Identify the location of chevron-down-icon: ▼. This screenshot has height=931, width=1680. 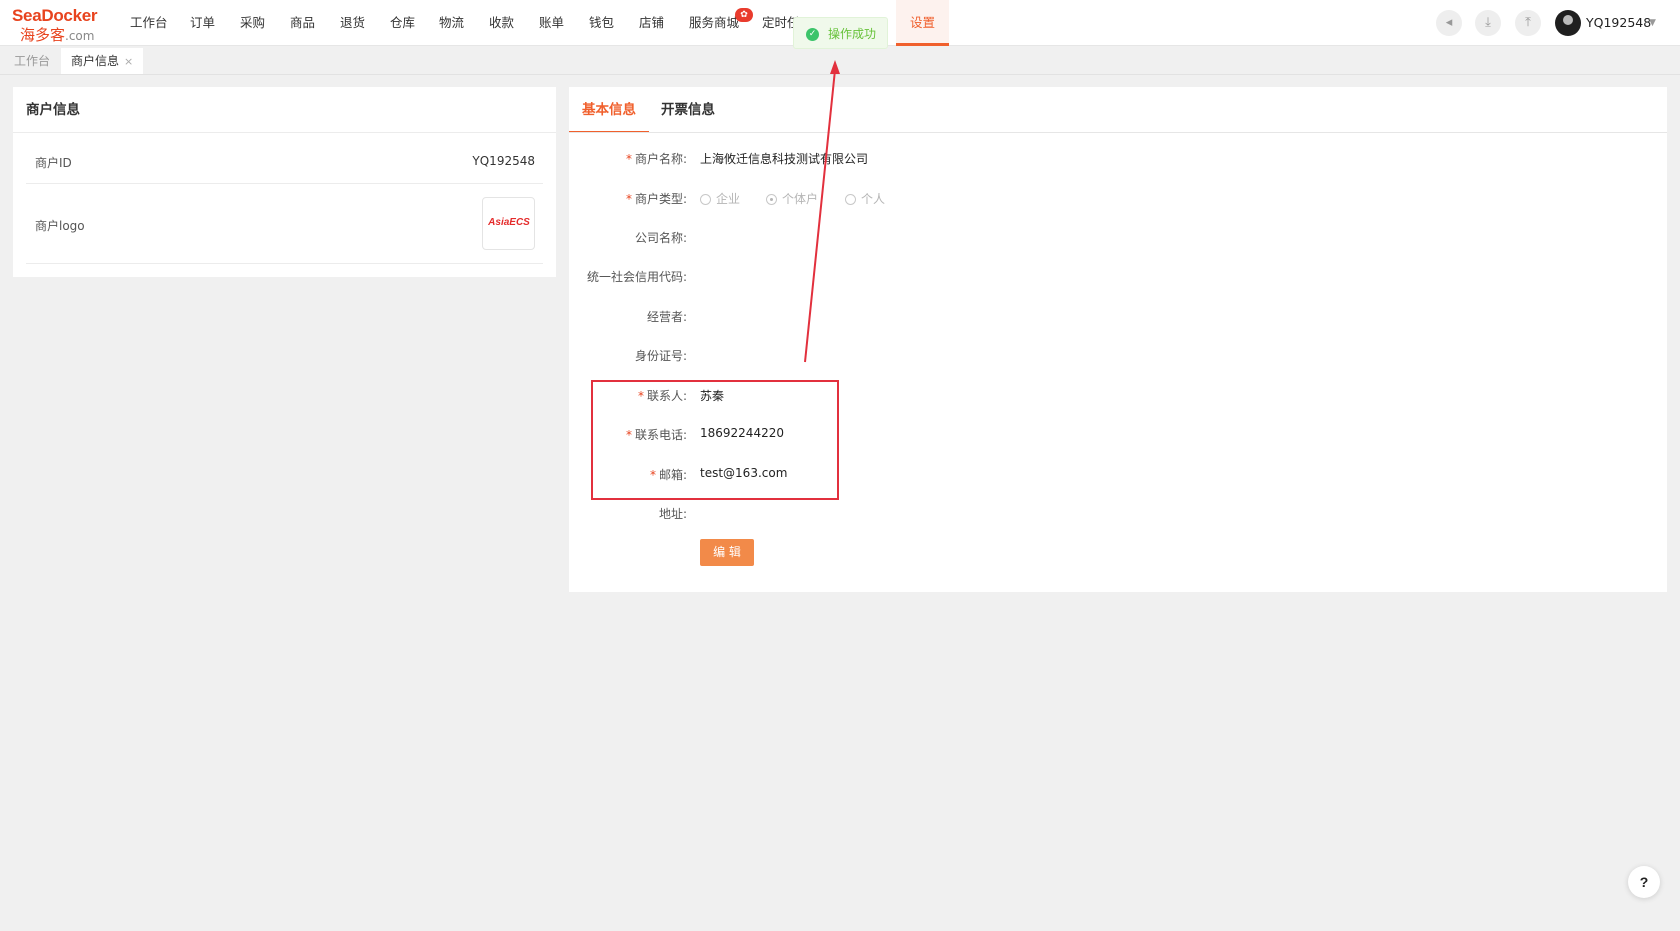
(1652, 23).